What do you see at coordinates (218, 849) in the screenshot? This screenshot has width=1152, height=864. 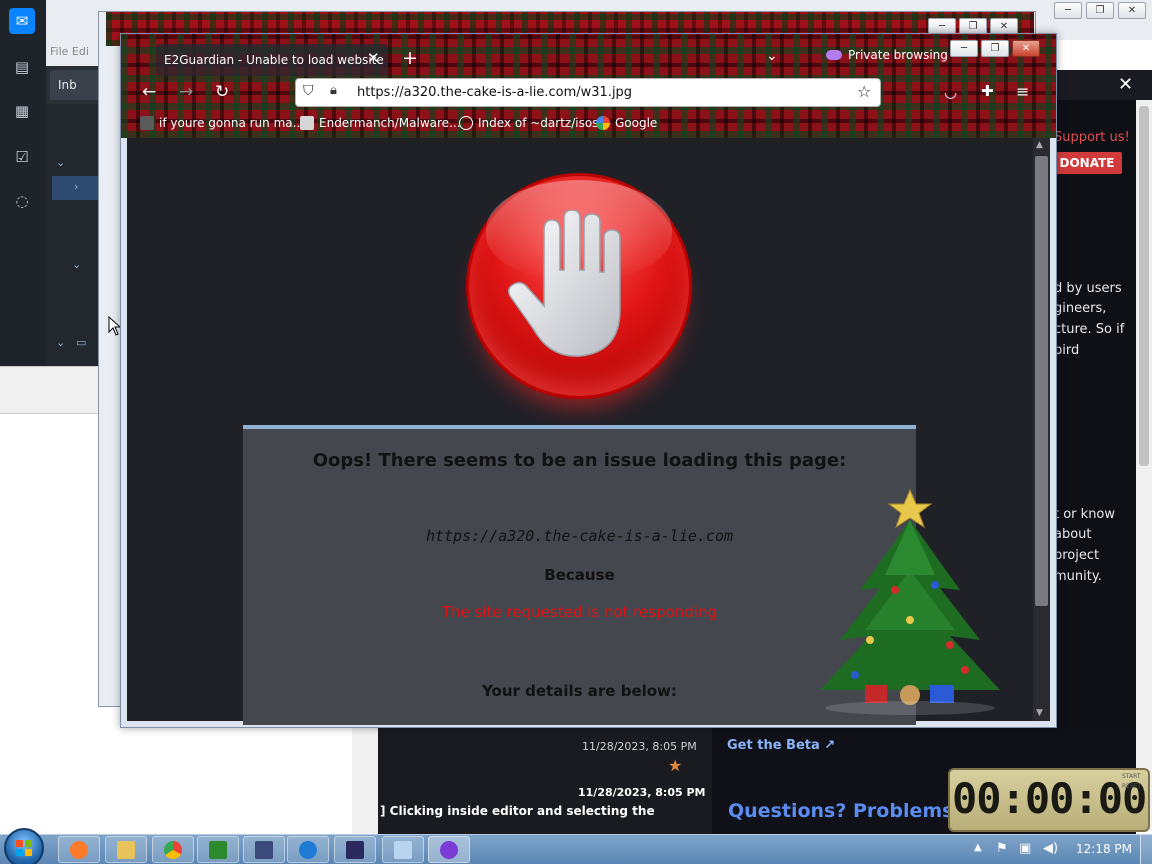 I see `taskbar-tree-app` at bounding box center [218, 849].